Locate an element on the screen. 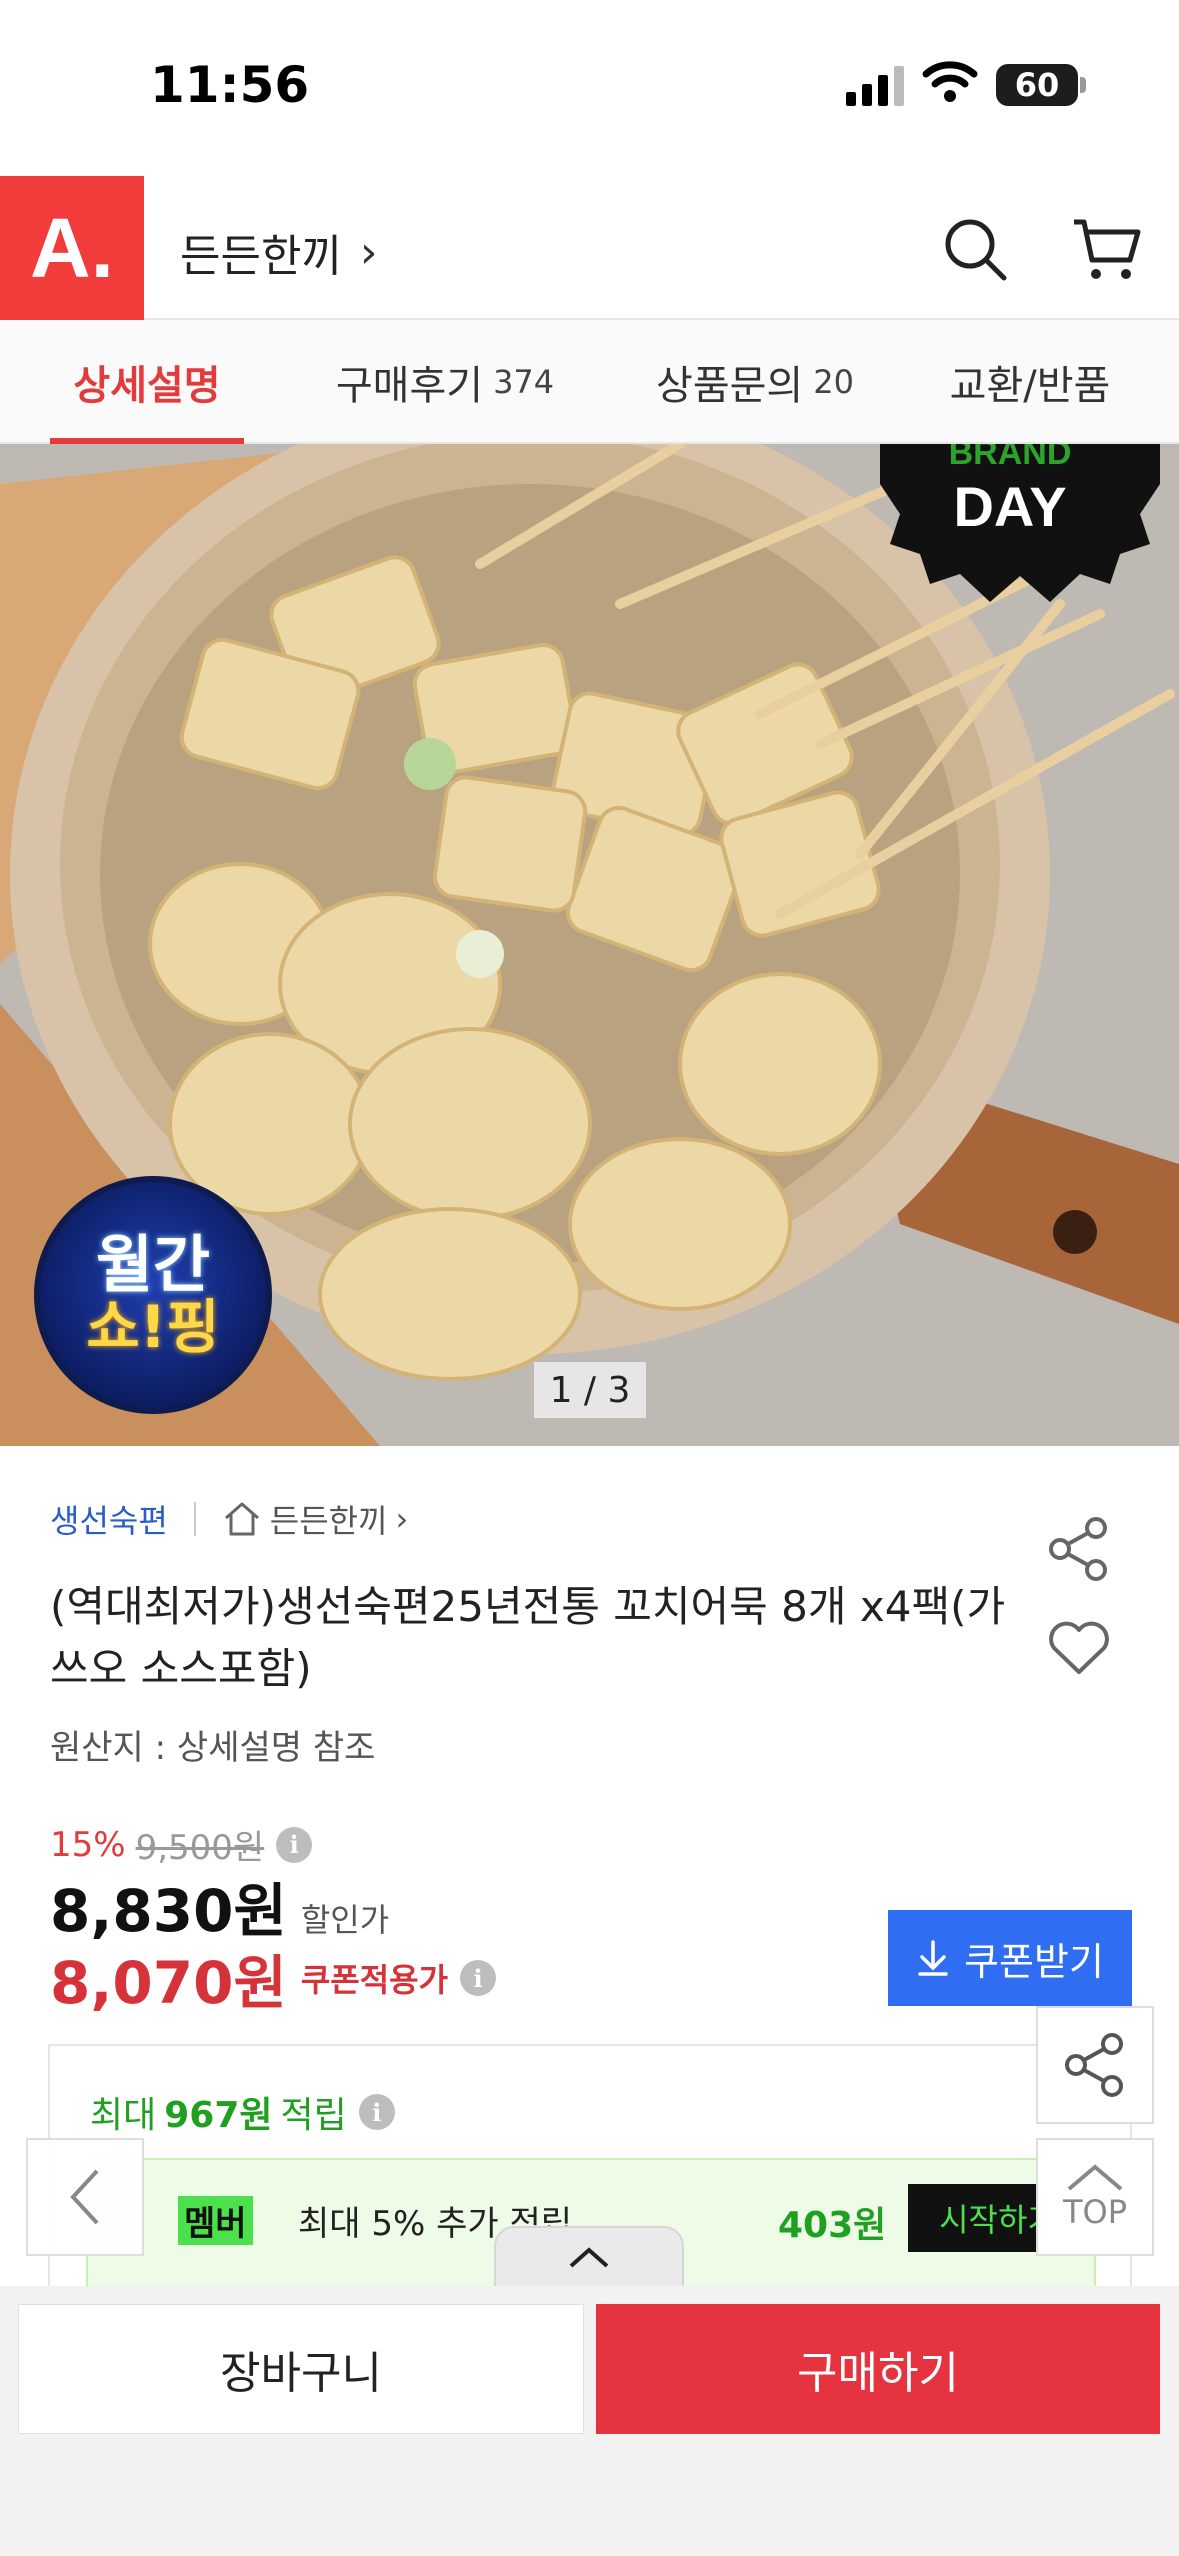 The width and height of the screenshot is (1179, 2556). battery-level: 60 is located at coordinates (1037, 85).